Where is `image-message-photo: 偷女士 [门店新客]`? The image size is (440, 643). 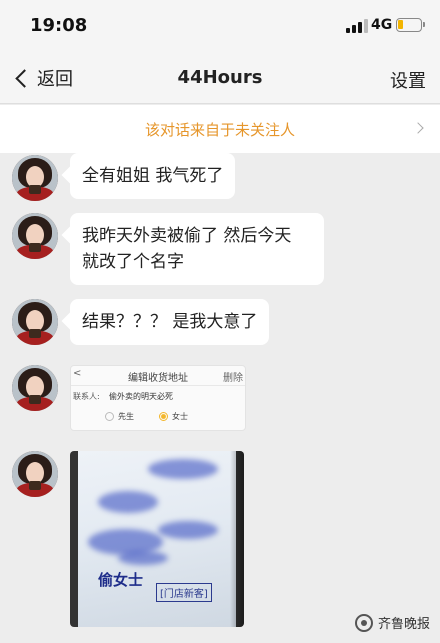 image-message-photo: 偷女士 [门店新客] is located at coordinates (157, 539).